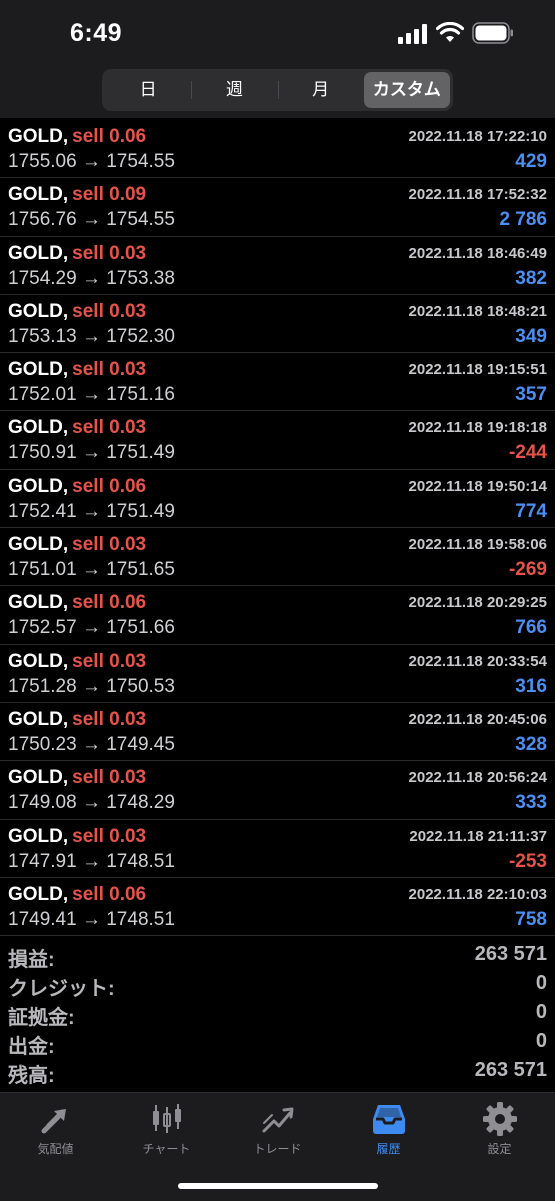 This screenshot has width=555, height=1201. I want to click on summary-row-credit: クレジット: 0, so click(277, 984).